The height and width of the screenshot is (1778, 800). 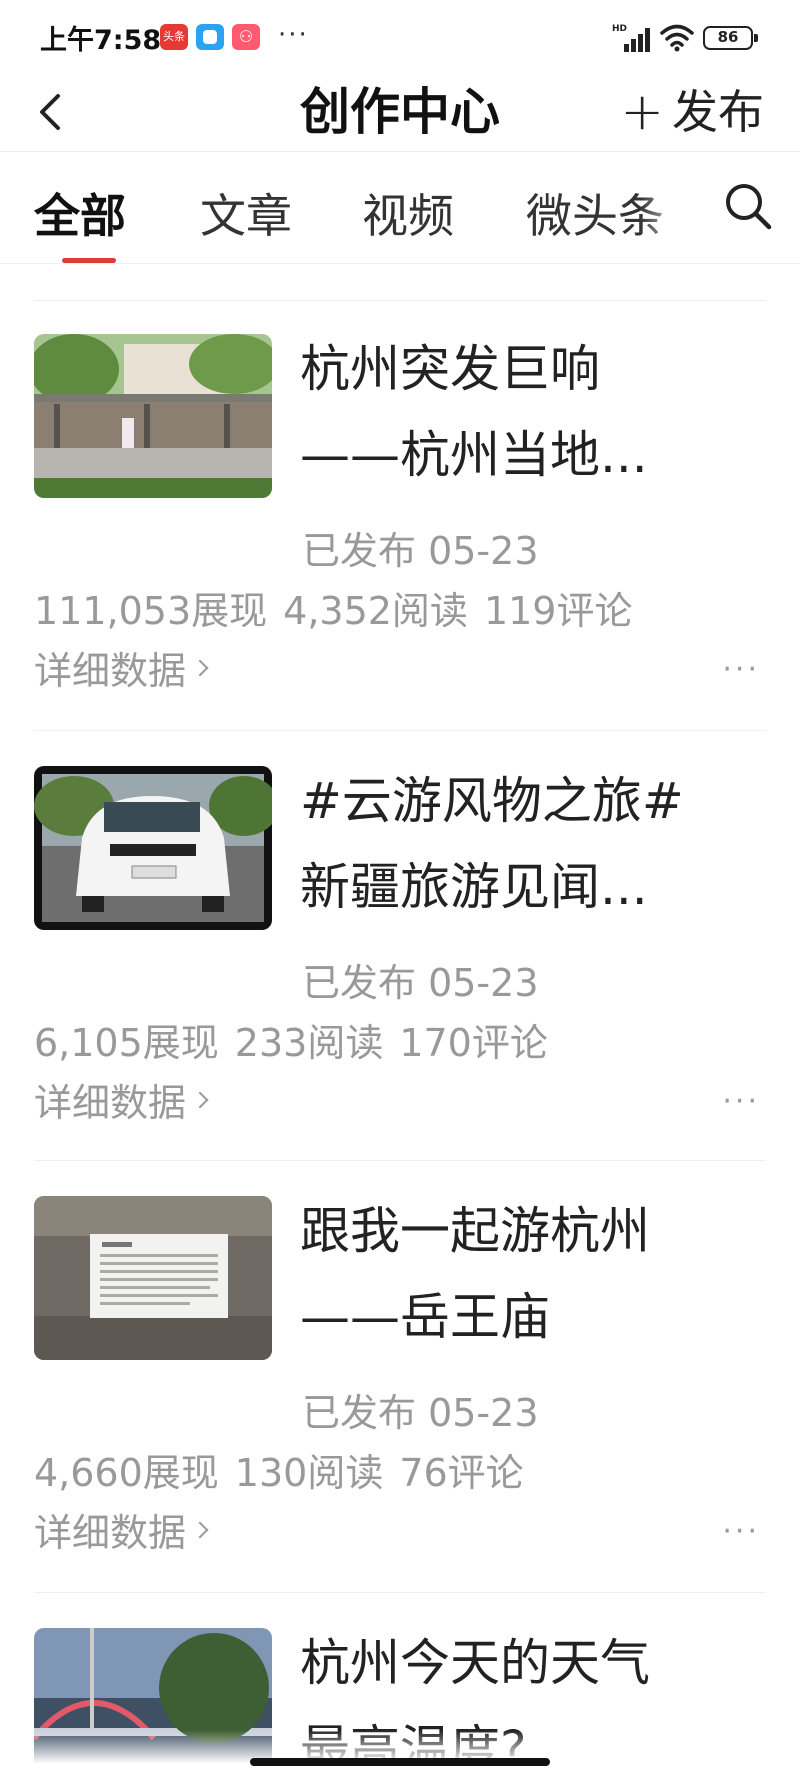 What do you see at coordinates (461, 1473) in the screenshot?
I see `comments-count: 76评论` at bounding box center [461, 1473].